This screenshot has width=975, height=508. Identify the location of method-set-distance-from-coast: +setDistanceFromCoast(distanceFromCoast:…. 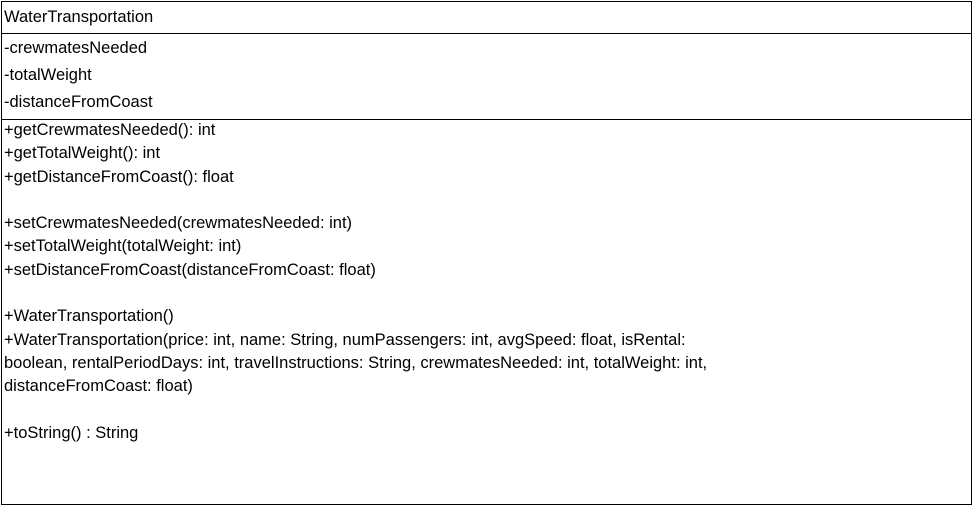
(190, 269).